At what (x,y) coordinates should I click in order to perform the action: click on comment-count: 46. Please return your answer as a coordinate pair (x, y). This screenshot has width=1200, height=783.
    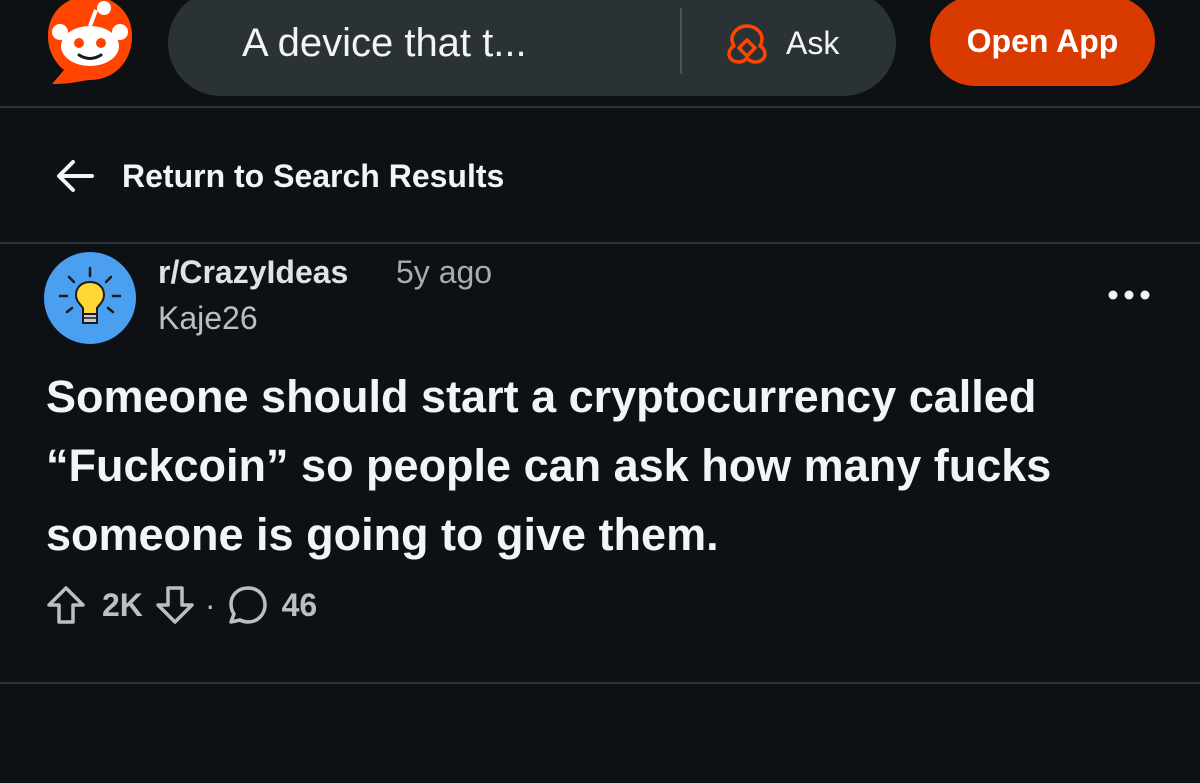
    Looking at the image, I should click on (300, 605).